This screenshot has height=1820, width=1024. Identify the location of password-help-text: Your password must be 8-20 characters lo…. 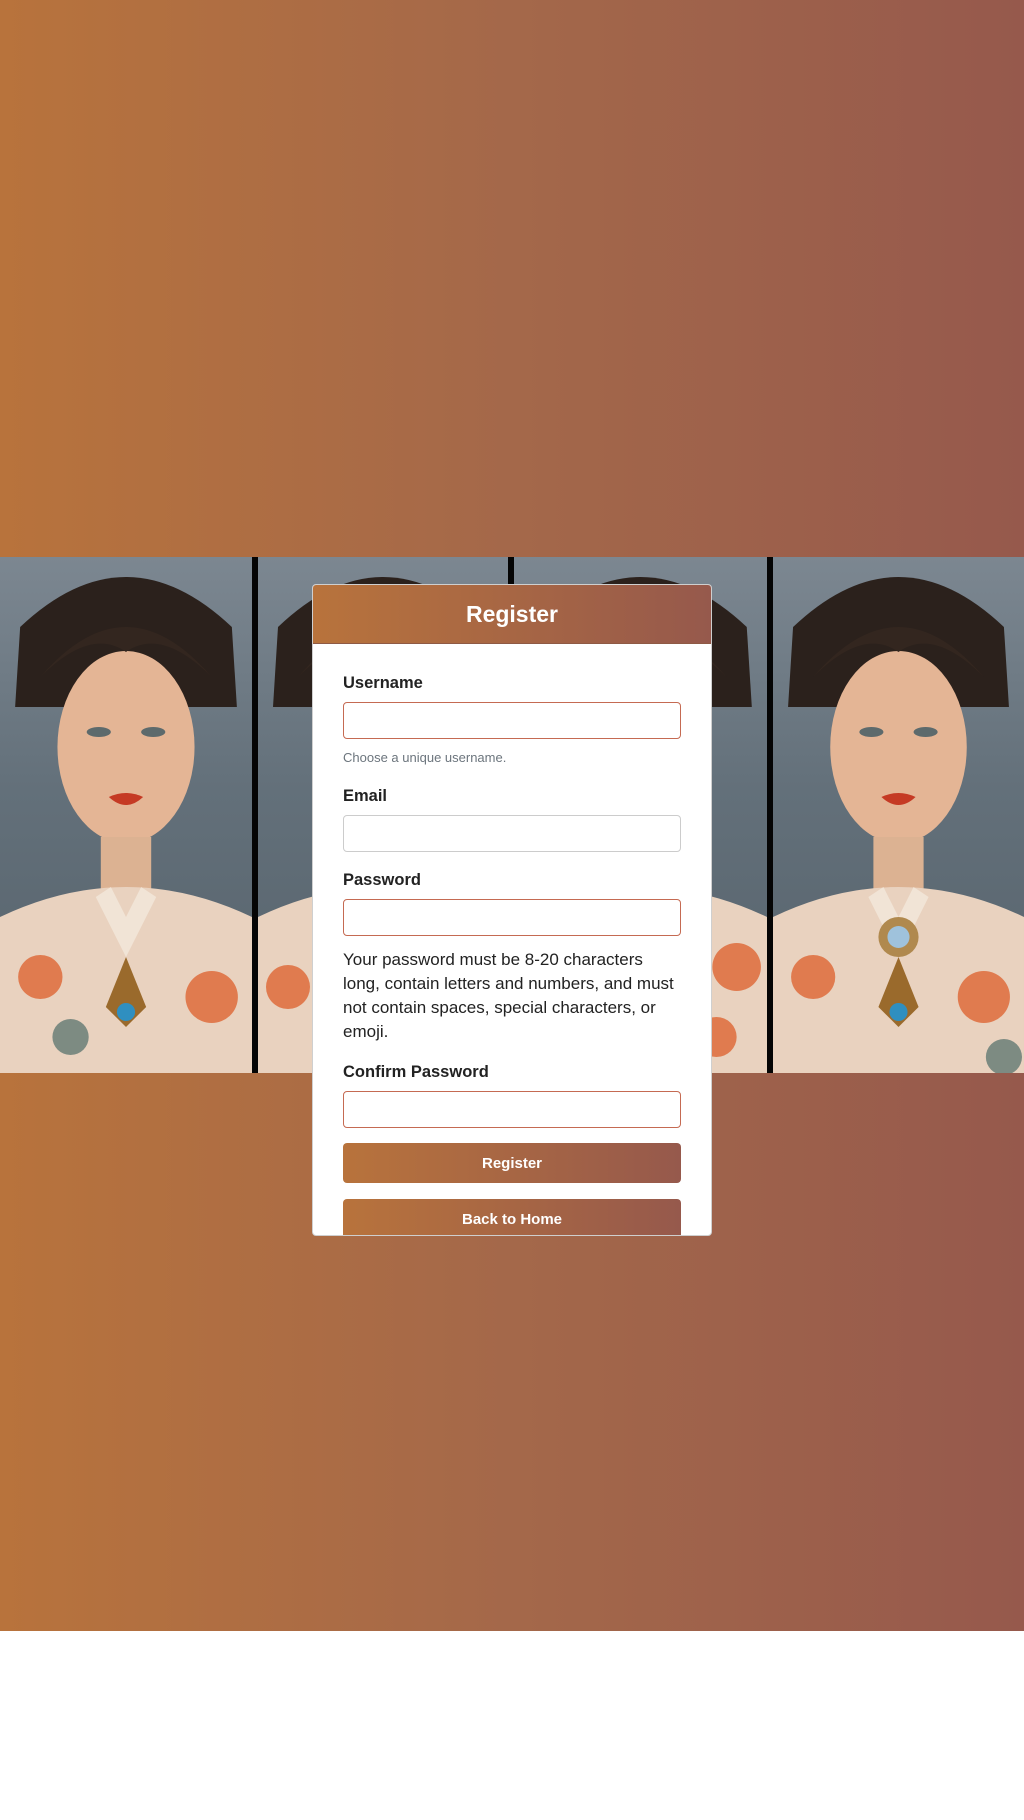
(508, 995).